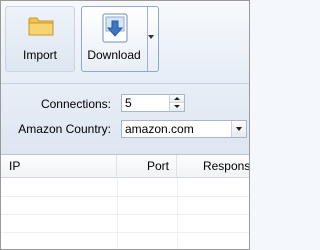 The image size is (320, 250). I want to click on amazon-country-select: amazon.com, so click(184, 129).